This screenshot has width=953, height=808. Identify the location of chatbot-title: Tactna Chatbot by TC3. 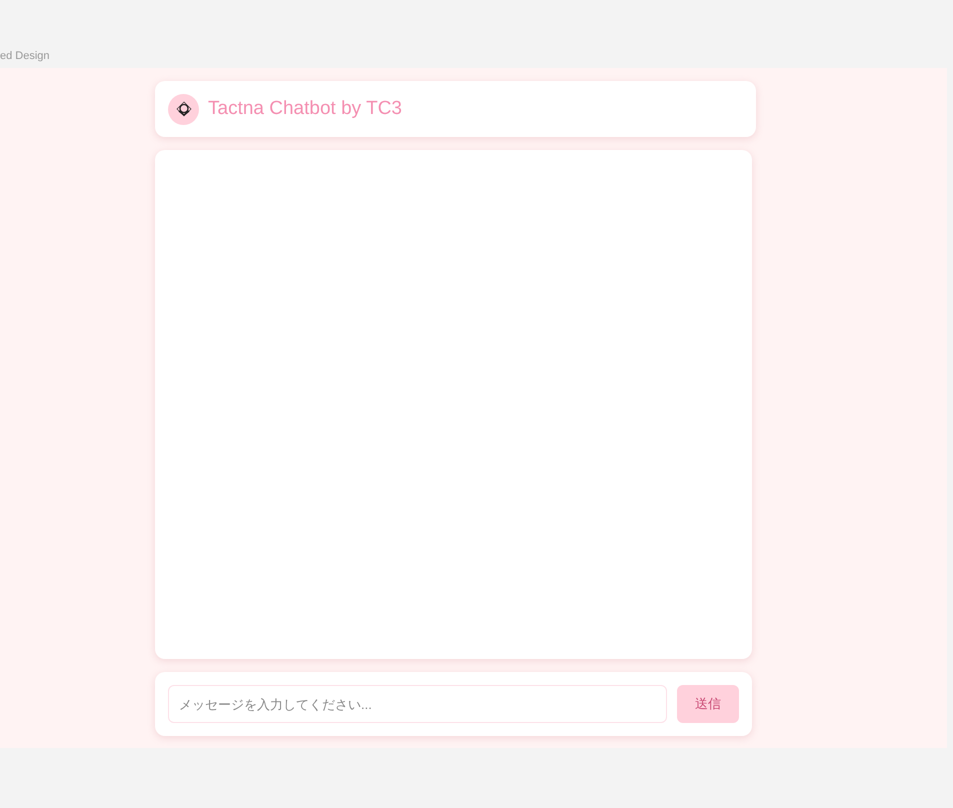
(305, 108).